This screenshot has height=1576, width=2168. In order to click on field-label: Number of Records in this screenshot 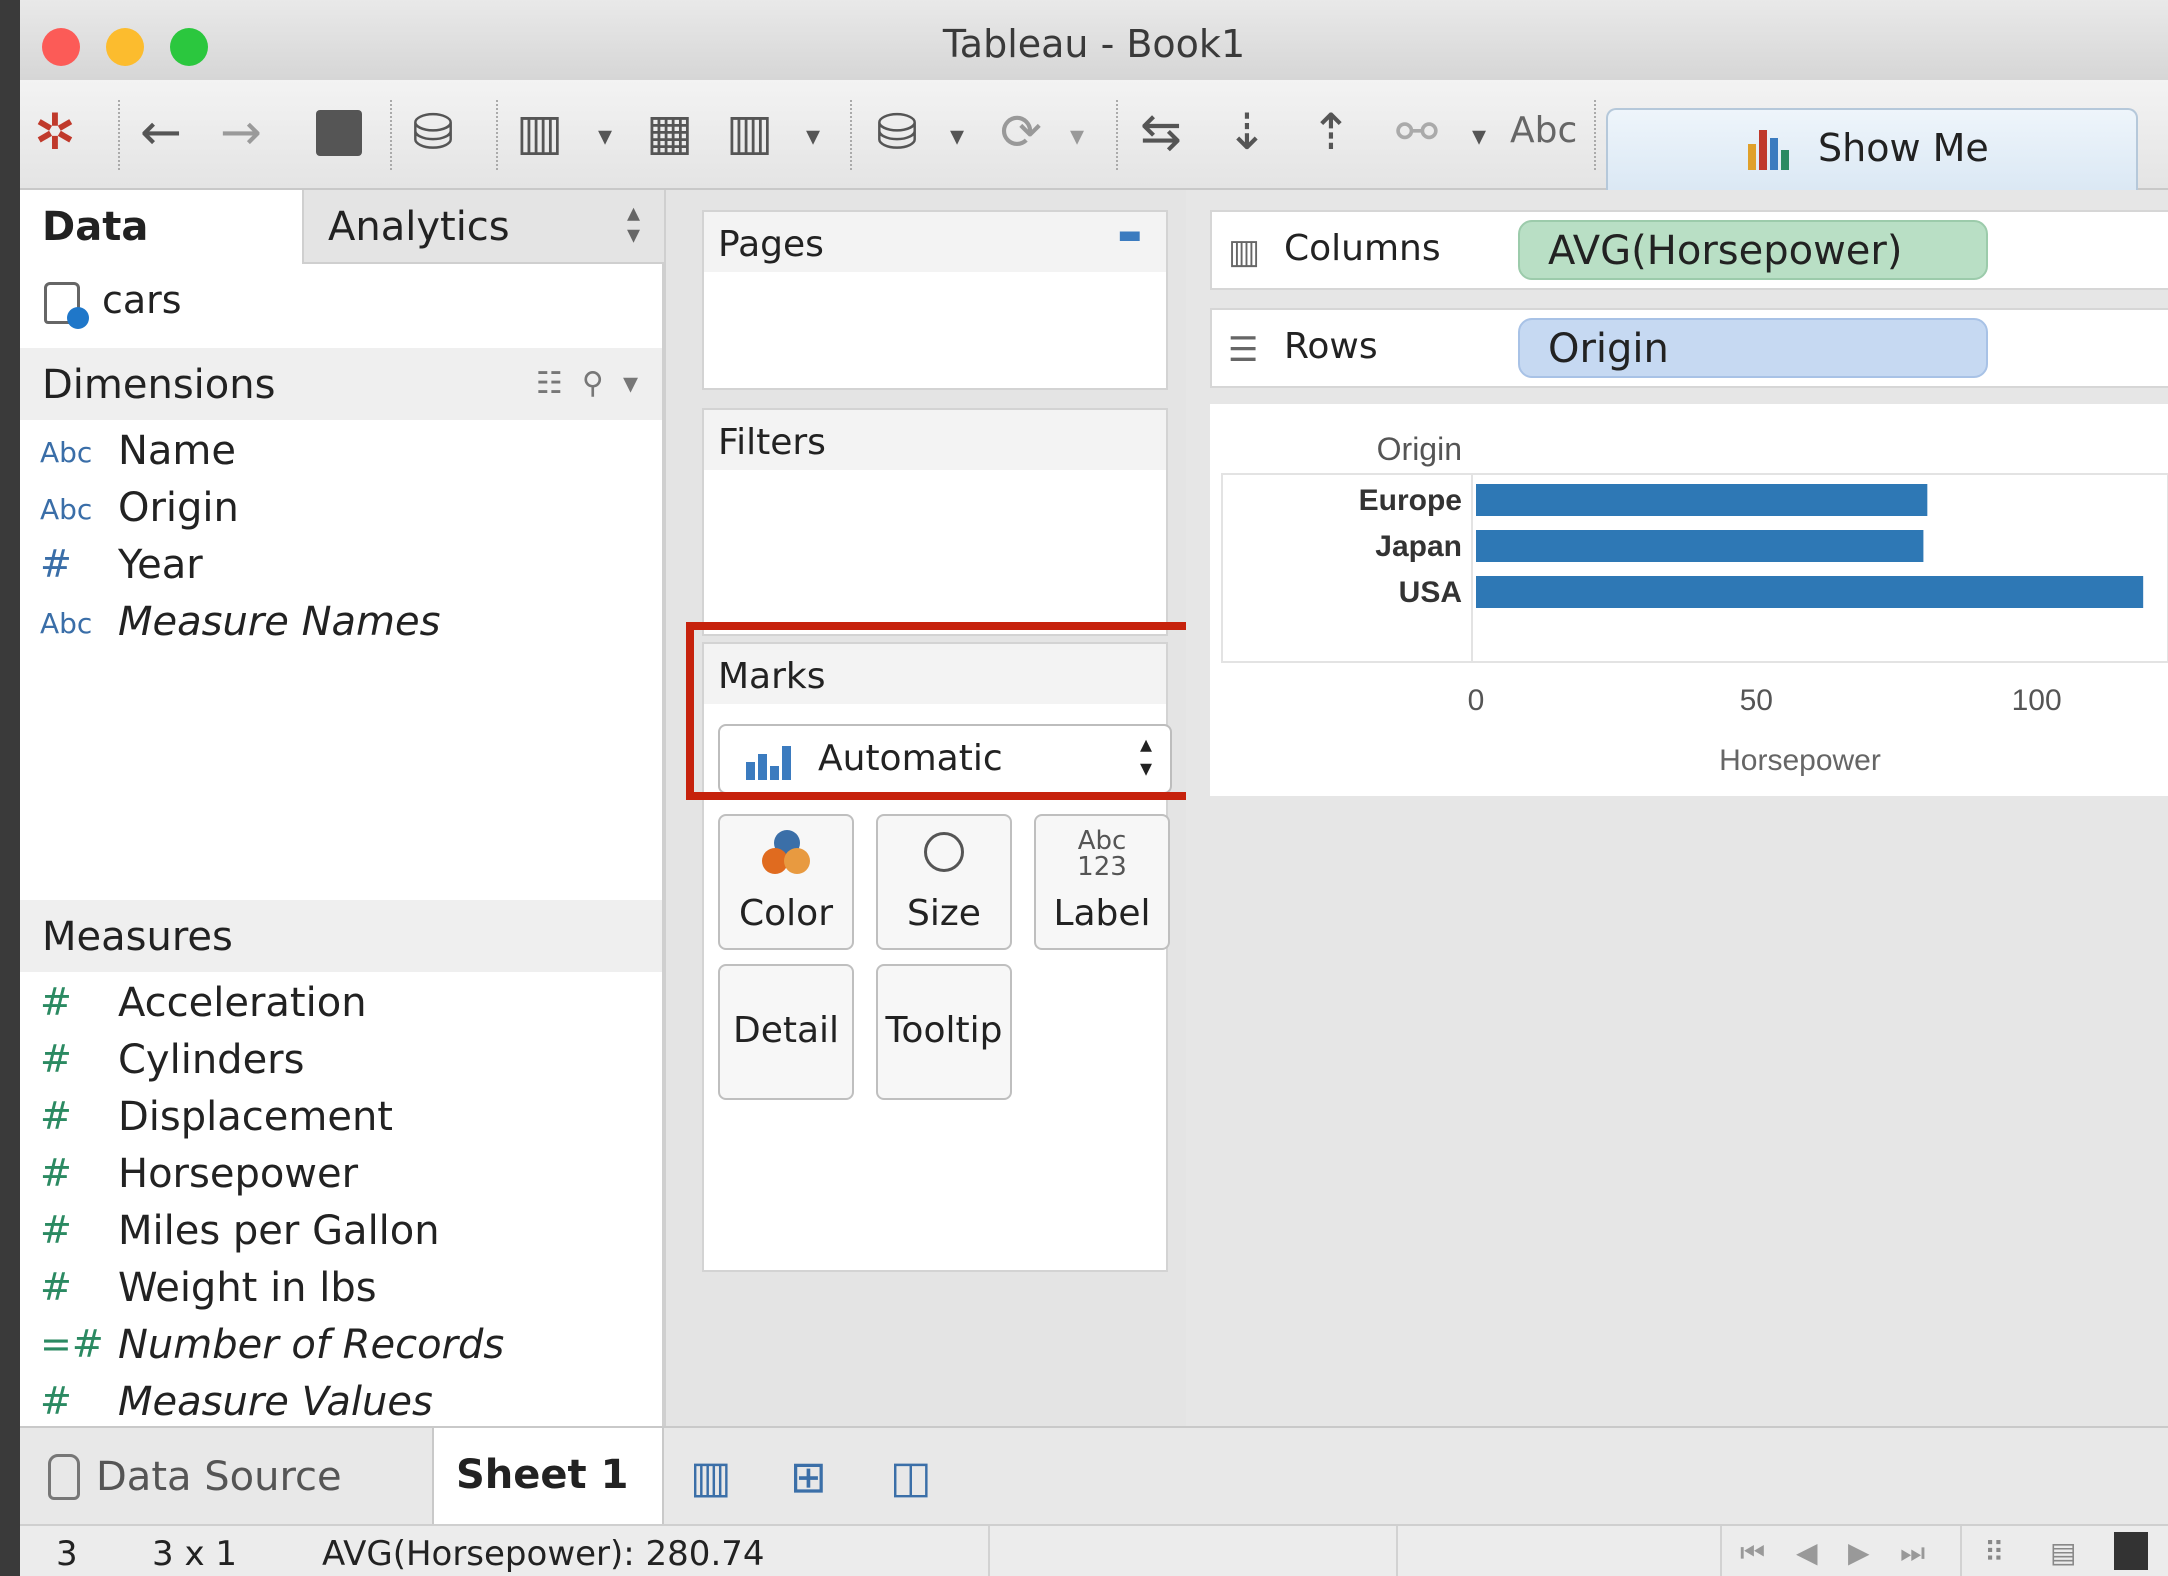, I will do `click(311, 1345)`.